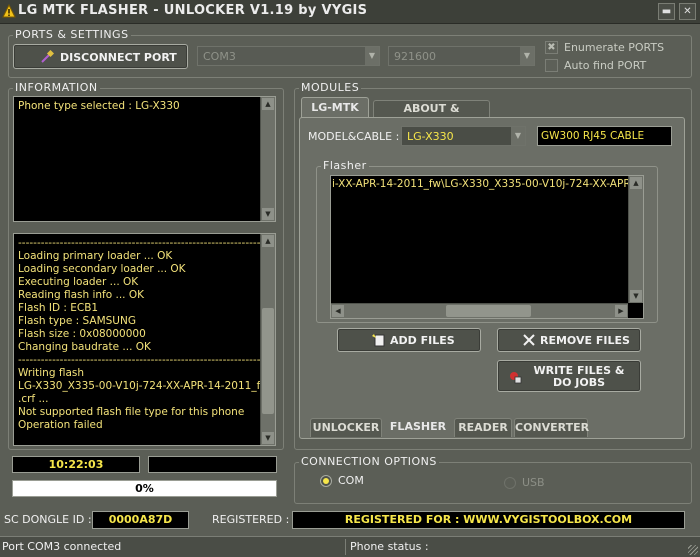 The width and height of the screenshot is (700, 557). I want to click on dongle-id-field: 0000A87D, so click(140, 520).